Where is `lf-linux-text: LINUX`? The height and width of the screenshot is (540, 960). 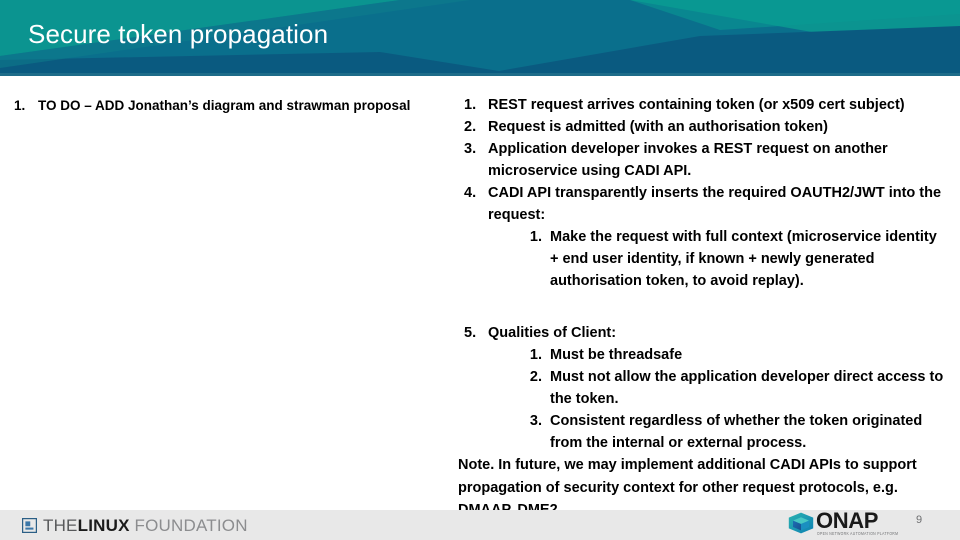 lf-linux-text: LINUX is located at coordinates (103, 525).